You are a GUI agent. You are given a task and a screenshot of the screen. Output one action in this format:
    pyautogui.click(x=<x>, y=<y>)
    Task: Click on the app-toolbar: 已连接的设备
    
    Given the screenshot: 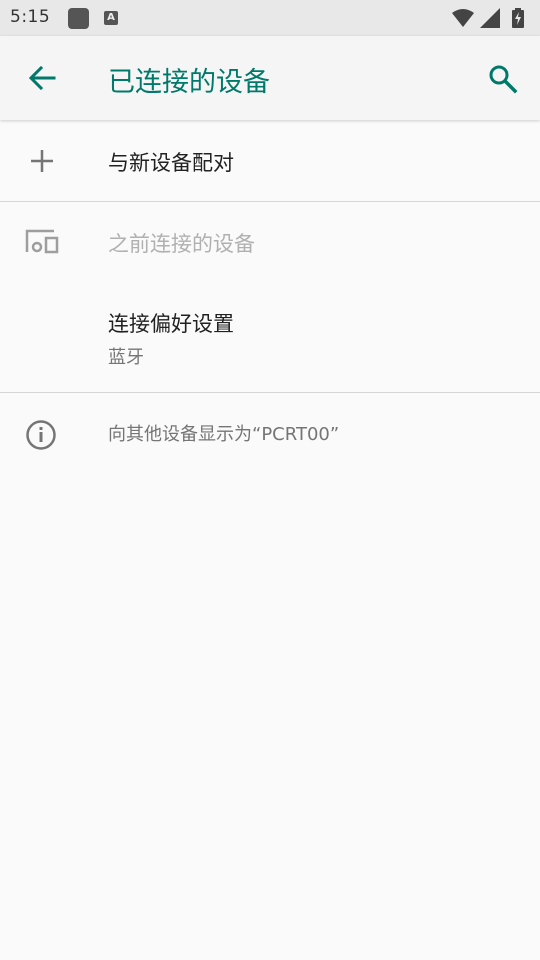 What is the action you would take?
    pyautogui.click(x=270, y=78)
    